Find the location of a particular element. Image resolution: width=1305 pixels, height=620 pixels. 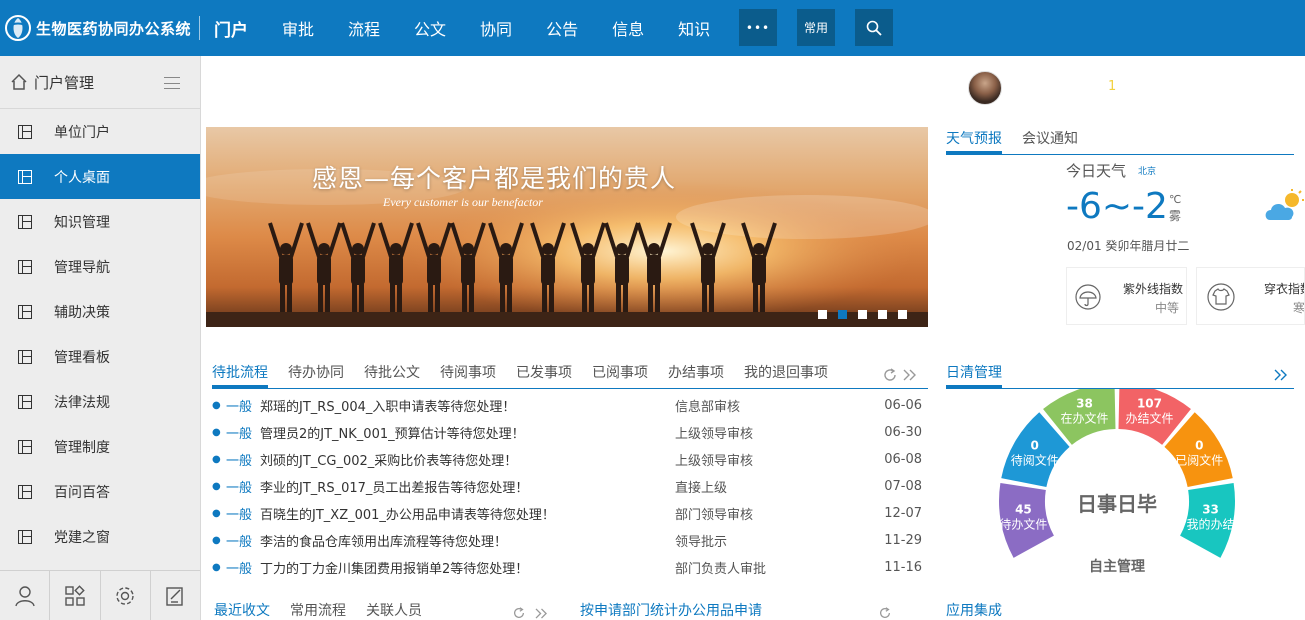

stats-refresh-icon is located at coordinates (885, 613).